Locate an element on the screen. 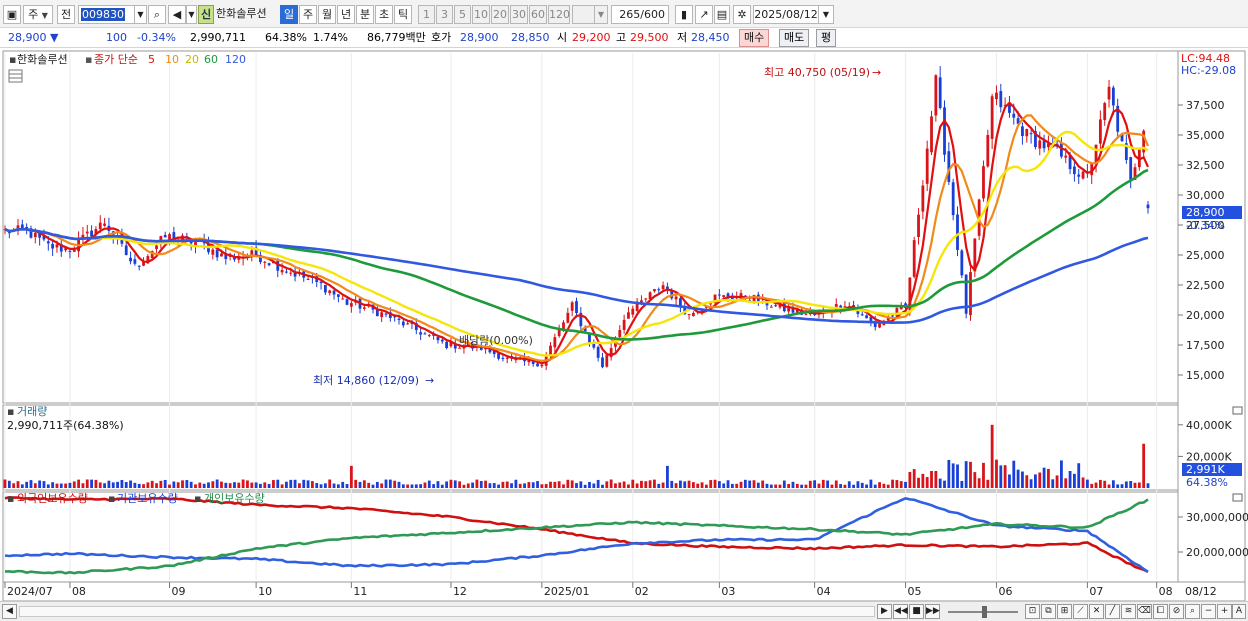  eraser-icon: ⌫ is located at coordinates (1144, 611).